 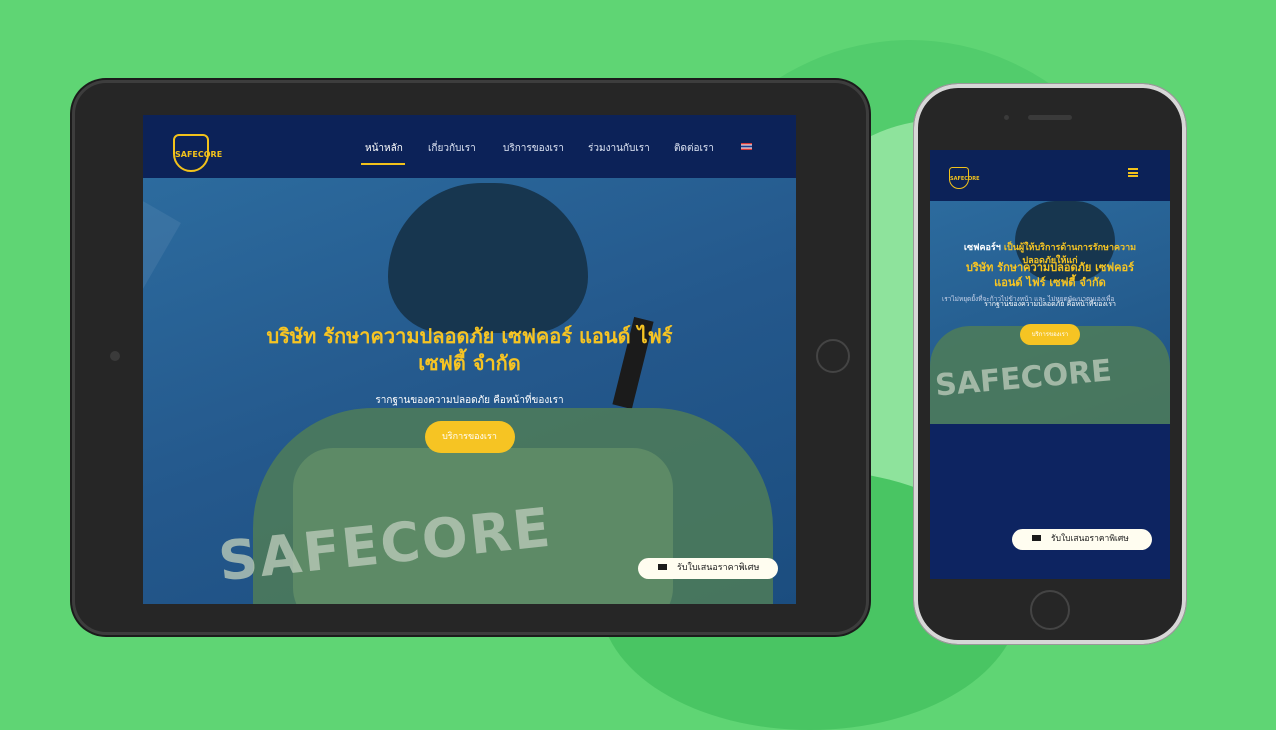 What do you see at coordinates (964, 178) in the screenshot?
I see `safecore-logo-mobile: SAFECORE` at bounding box center [964, 178].